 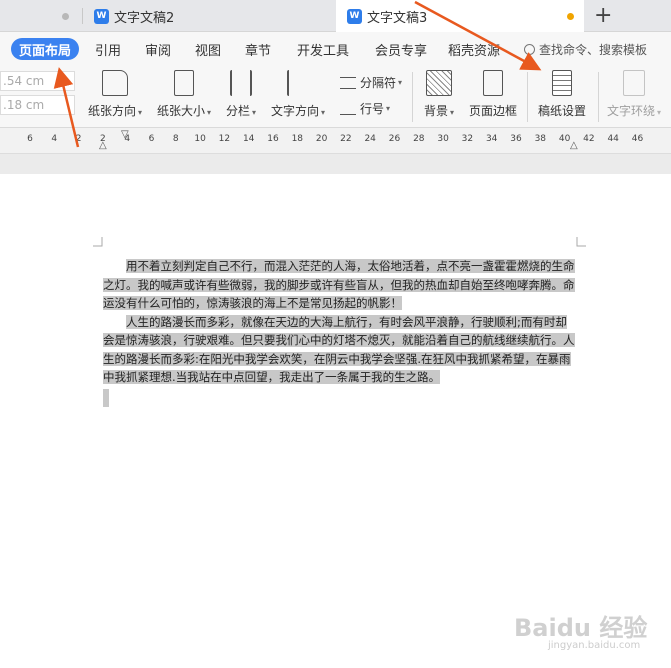 What do you see at coordinates (603, 16) in the screenshot?
I see `new-tab-icon: +` at bounding box center [603, 16].